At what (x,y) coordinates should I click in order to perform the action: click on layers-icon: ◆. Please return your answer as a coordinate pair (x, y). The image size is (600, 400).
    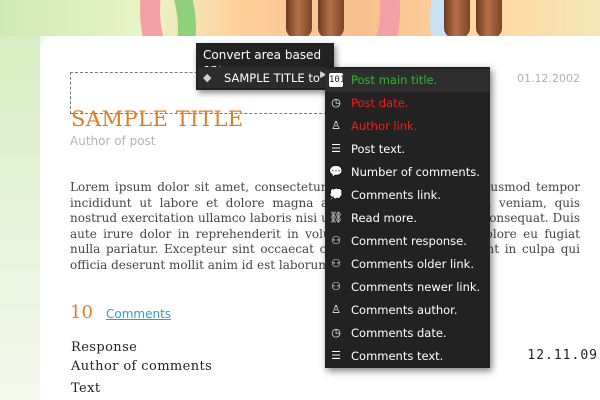
    Looking at the image, I should click on (207, 77).